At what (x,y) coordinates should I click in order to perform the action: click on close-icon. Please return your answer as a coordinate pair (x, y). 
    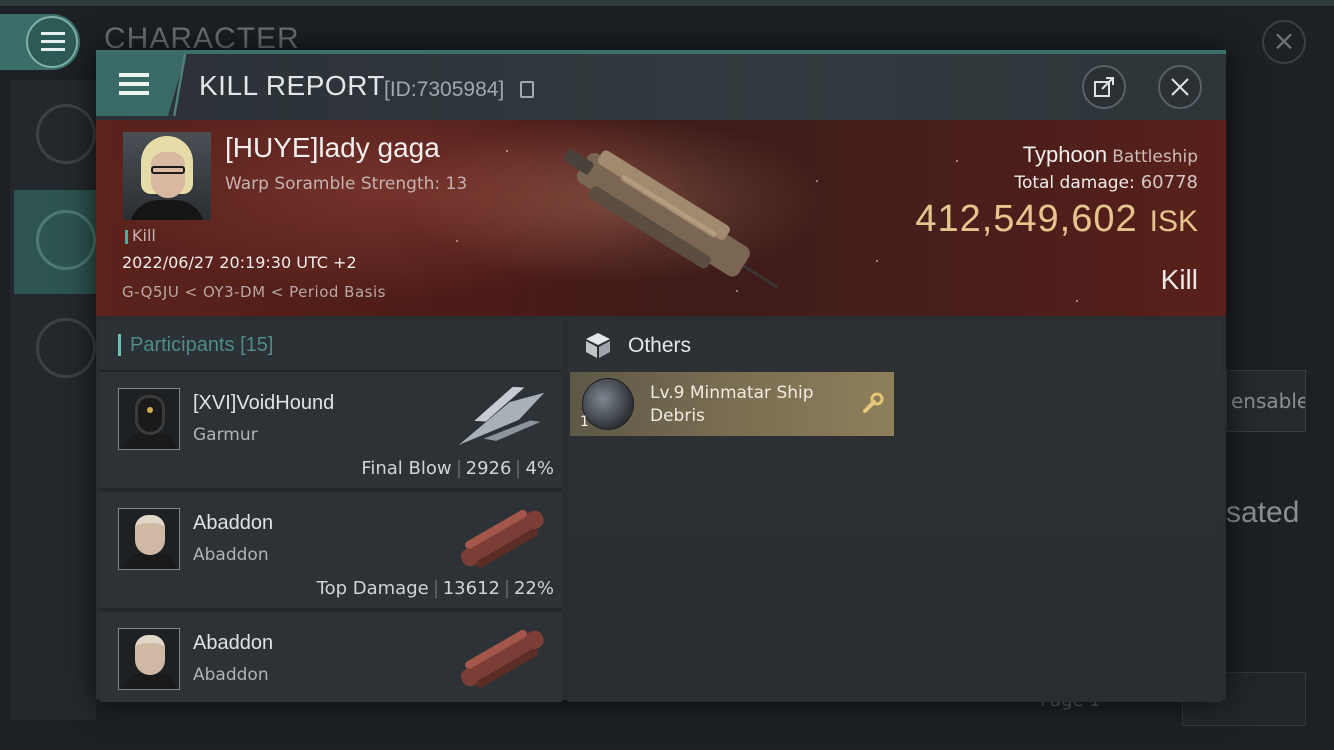
    Looking at the image, I should click on (1180, 87).